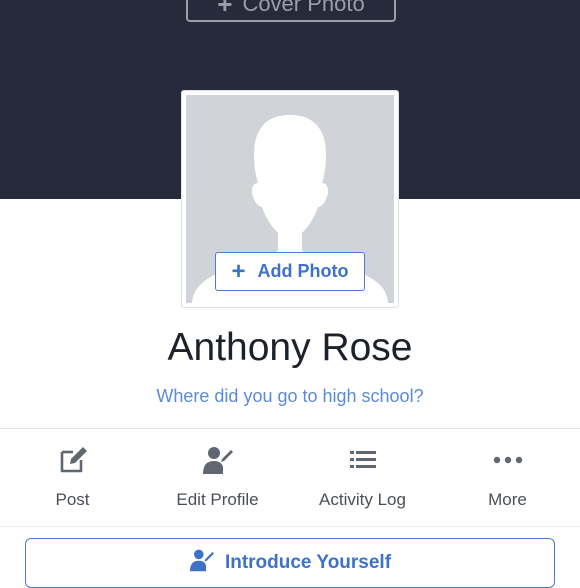 This screenshot has height=588, width=580. What do you see at coordinates (217, 478) in the screenshot?
I see `edit-profile-button: Edit Profile` at bounding box center [217, 478].